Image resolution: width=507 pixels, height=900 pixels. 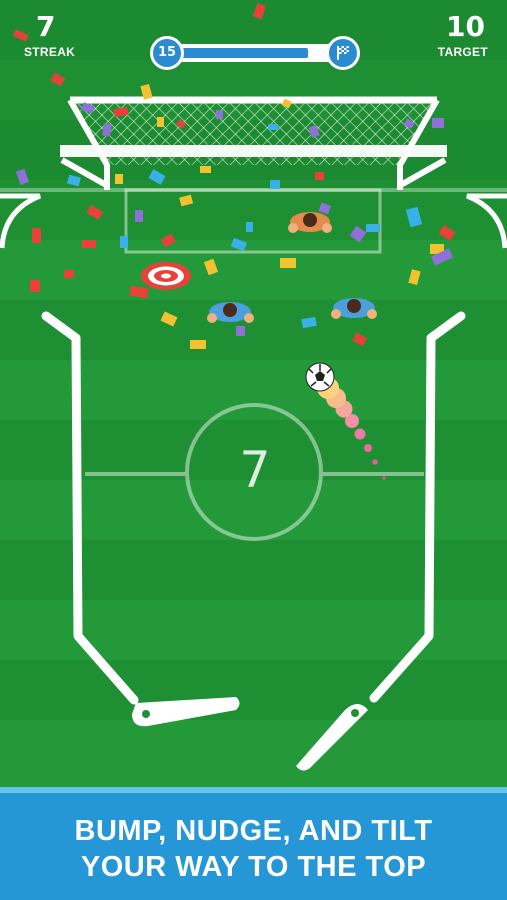 What do you see at coordinates (240, 53) in the screenshot?
I see `progress-fill` at bounding box center [240, 53].